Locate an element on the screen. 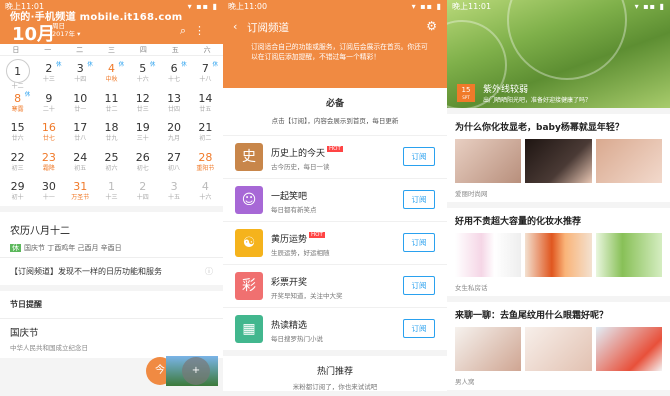  calendar-day: 16 廿七 is located at coordinates (48, 132).